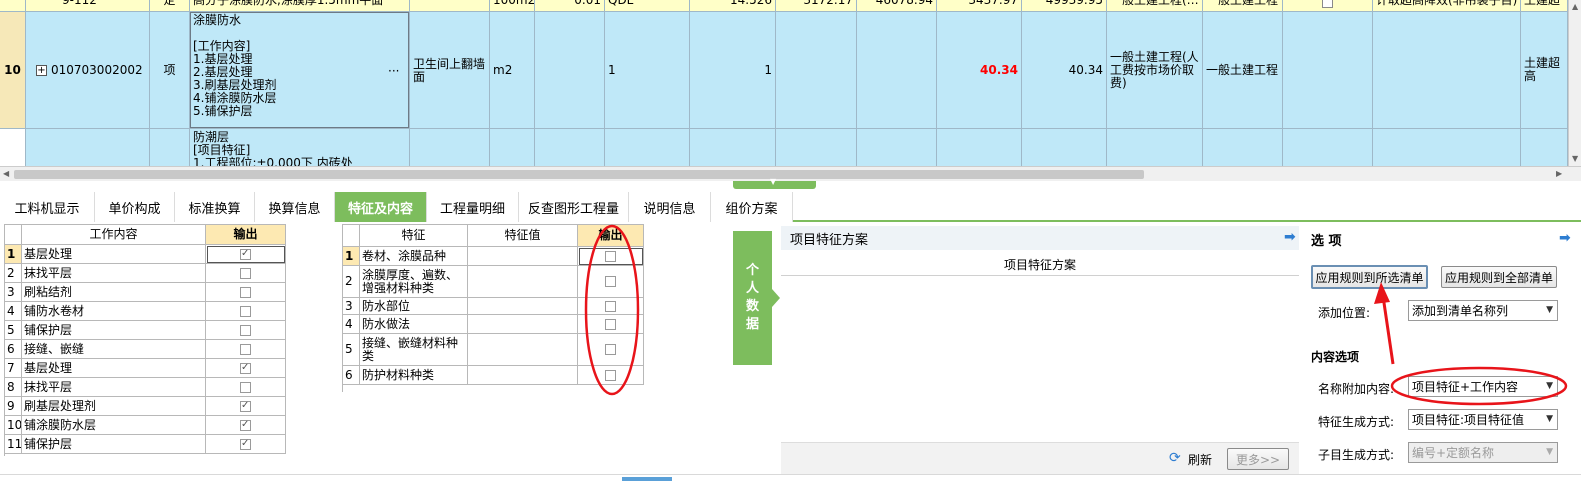 The width and height of the screenshot is (1581, 482). Describe the element at coordinates (752, 207) in the screenshot. I see `tab-9: 组价方案` at that location.